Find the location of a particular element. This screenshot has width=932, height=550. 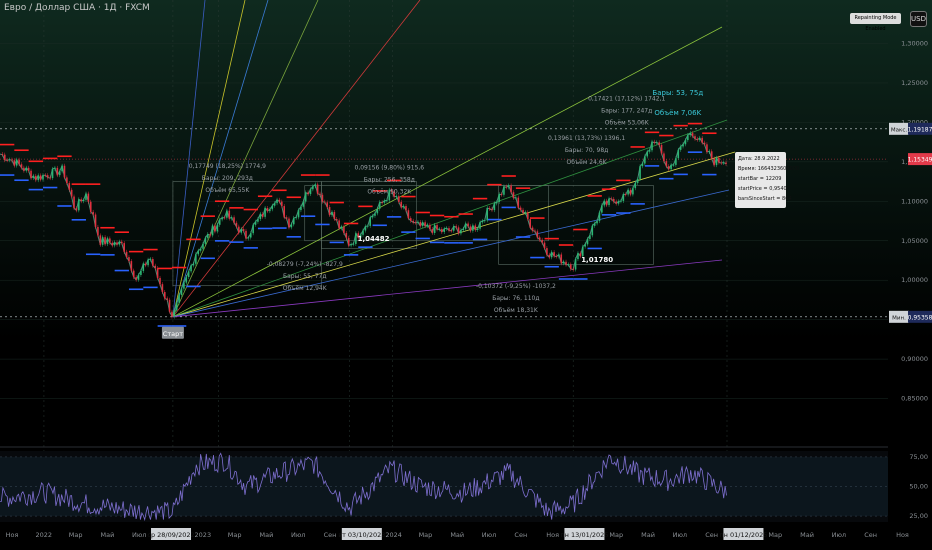

swing-value-label: 1,01780 is located at coordinates (597, 260).